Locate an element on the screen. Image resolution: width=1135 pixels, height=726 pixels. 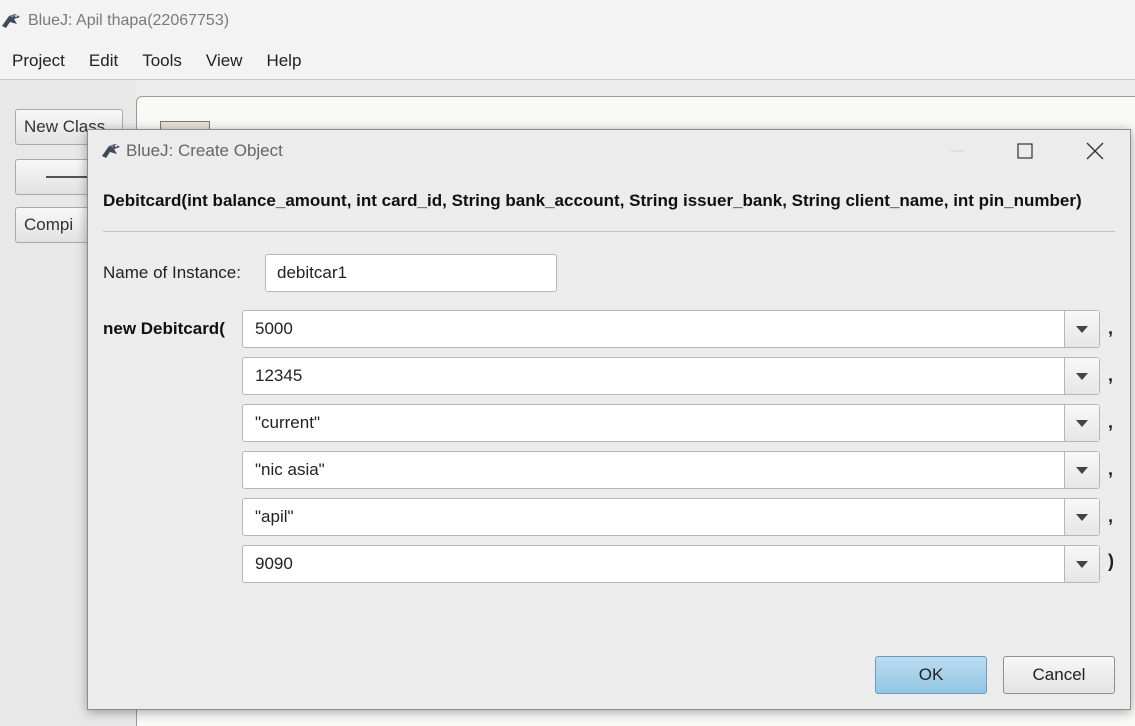
param-input-card-id is located at coordinates (654, 376).